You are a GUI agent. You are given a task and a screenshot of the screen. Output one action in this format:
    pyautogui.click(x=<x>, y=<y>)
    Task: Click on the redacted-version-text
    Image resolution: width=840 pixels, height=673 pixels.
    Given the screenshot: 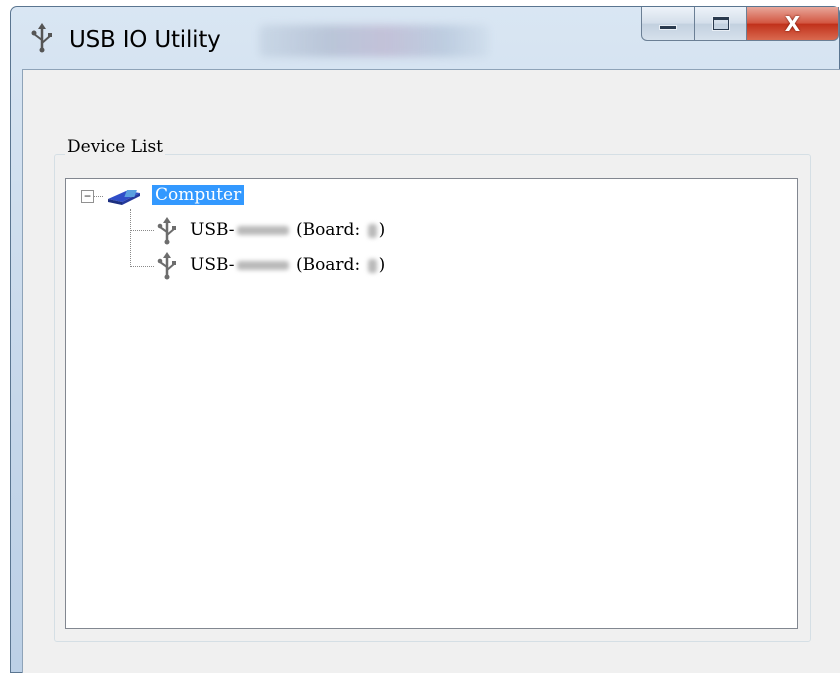 What is the action you would take?
    pyautogui.click(x=374, y=41)
    